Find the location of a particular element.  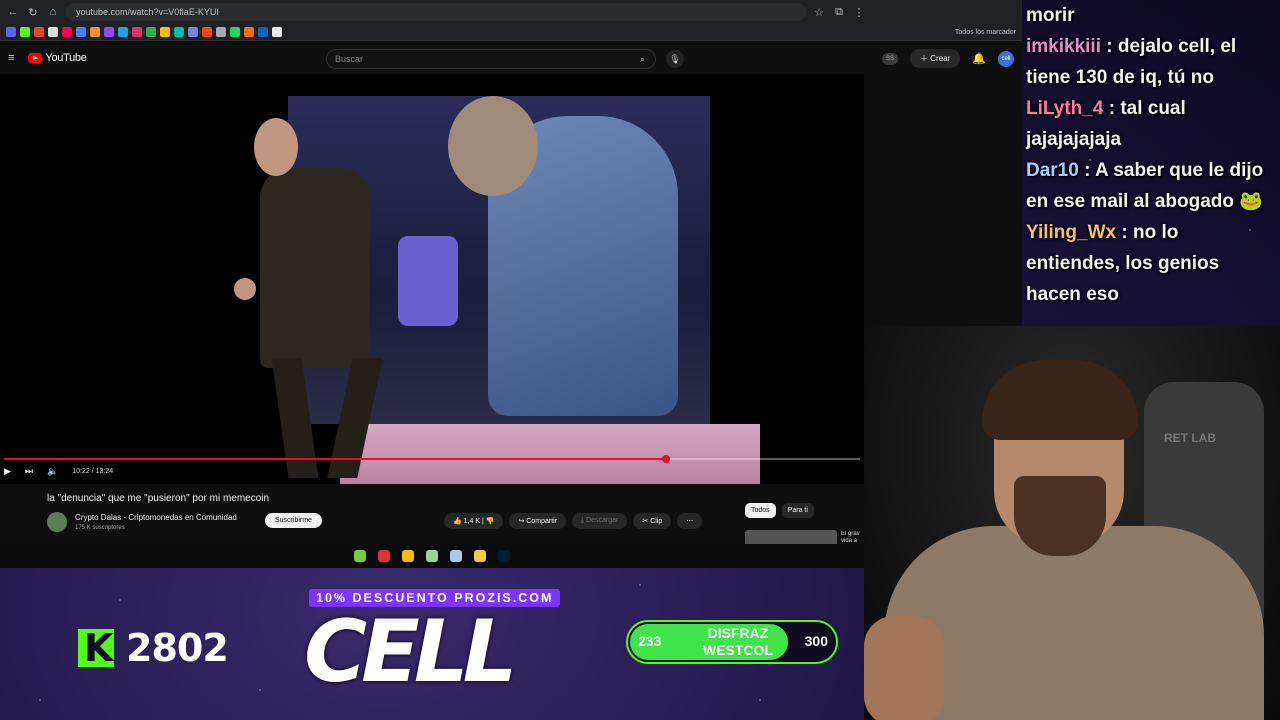

volume-icon: 🔈 is located at coordinates (52, 471).